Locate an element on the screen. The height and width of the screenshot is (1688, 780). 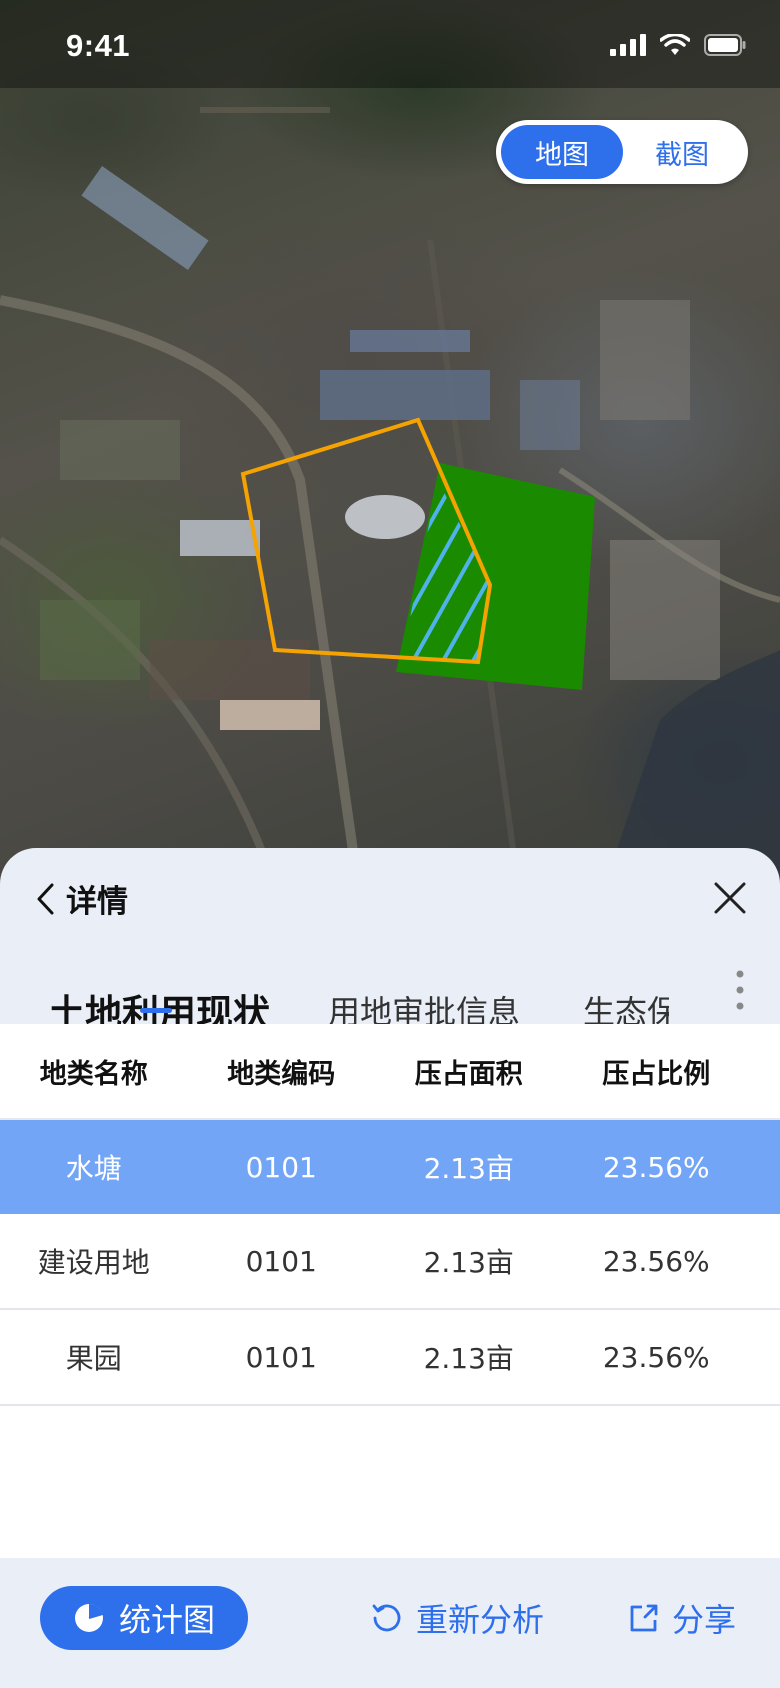
back-button: 详情 is located at coordinates (81, 898).